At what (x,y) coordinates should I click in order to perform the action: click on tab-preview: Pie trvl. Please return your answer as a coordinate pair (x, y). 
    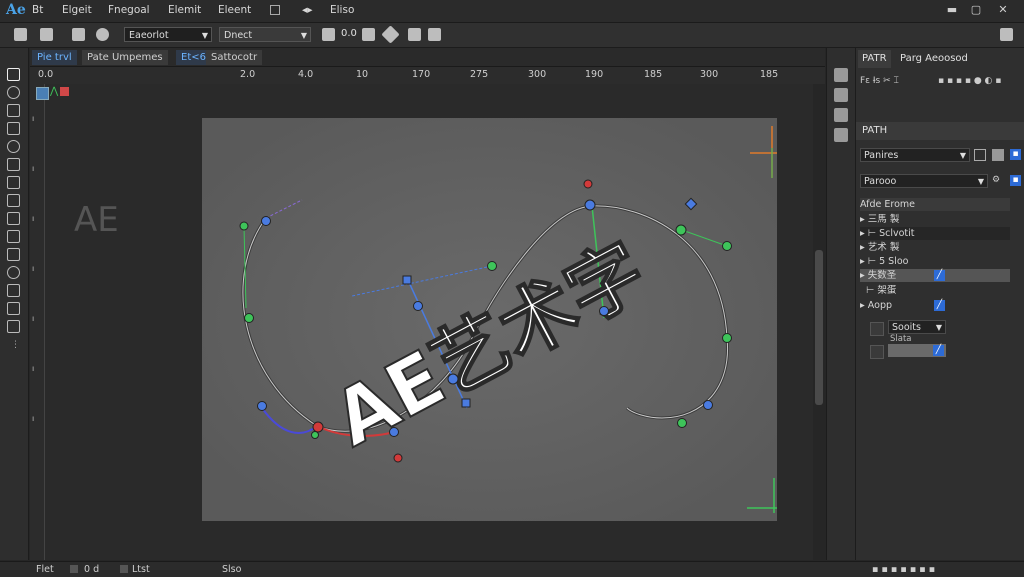
    Looking at the image, I should click on (54, 57).